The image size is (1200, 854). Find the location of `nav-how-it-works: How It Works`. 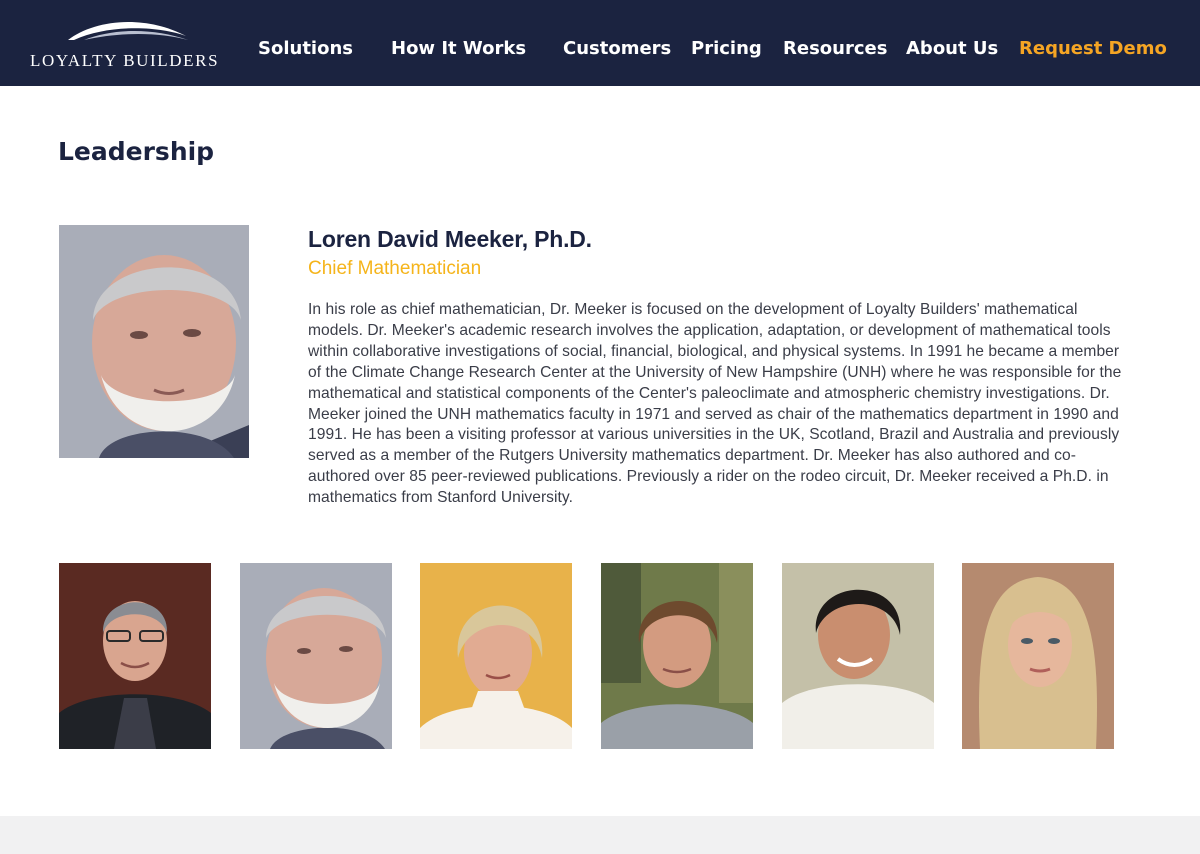

nav-how-it-works: How It Works is located at coordinates (458, 48).